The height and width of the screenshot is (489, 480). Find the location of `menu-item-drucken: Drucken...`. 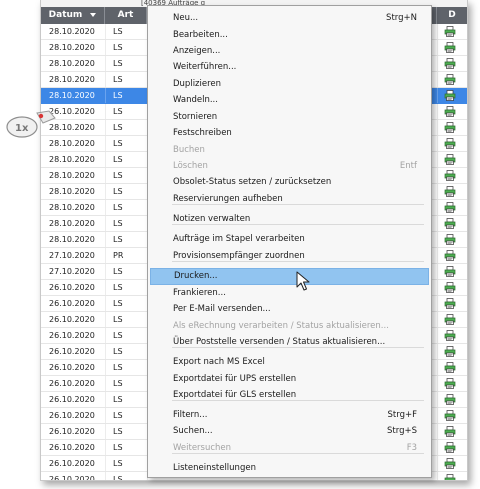

menu-item-drucken: Drucken... is located at coordinates (289, 276).